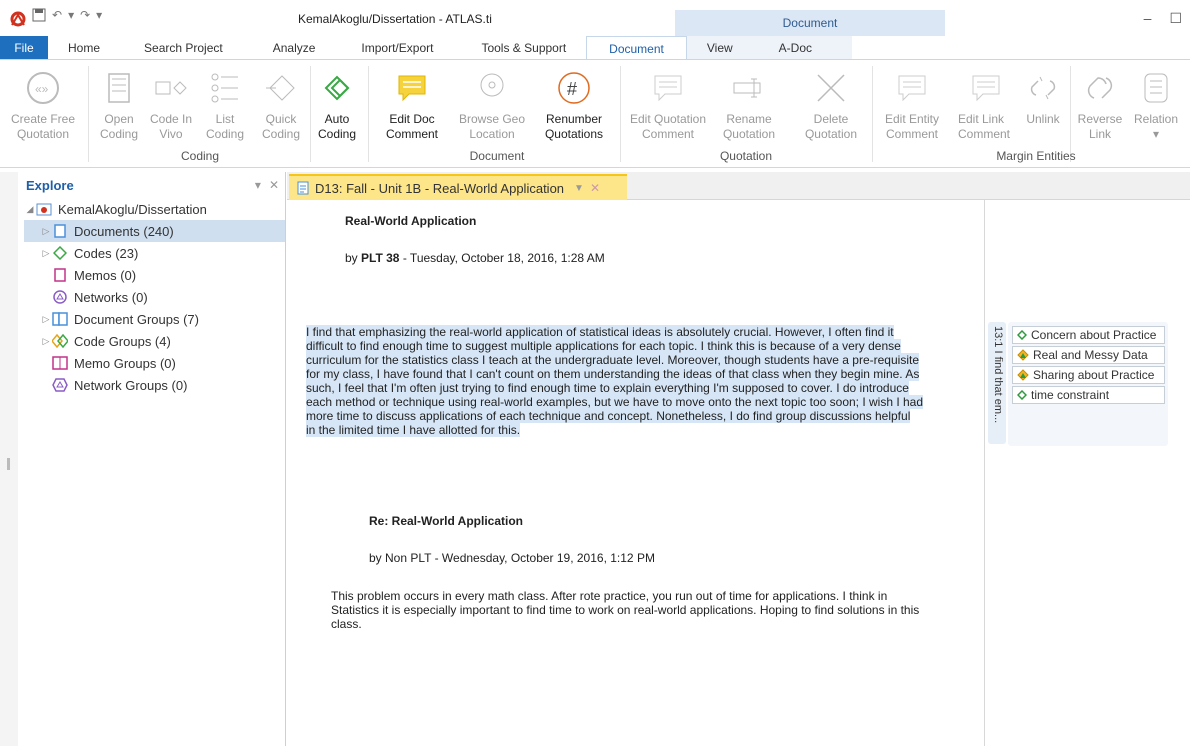 Image resolution: width=1190 pixels, height=746 pixels. Describe the element at coordinates (9, 459) in the screenshot. I see `left-splitter` at that location.